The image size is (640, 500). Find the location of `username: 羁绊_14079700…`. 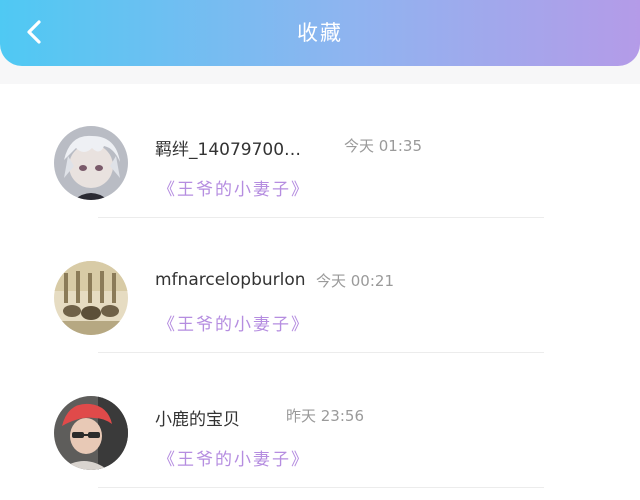

username: 羁绊_14079700… is located at coordinates (228, 150).